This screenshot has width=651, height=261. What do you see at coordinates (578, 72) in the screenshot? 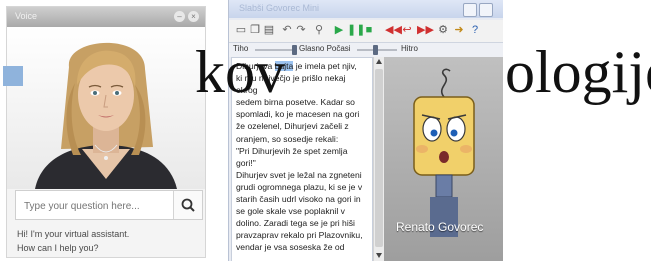
I see `heading-word-2: ologije` at bounding box center [578, 72].